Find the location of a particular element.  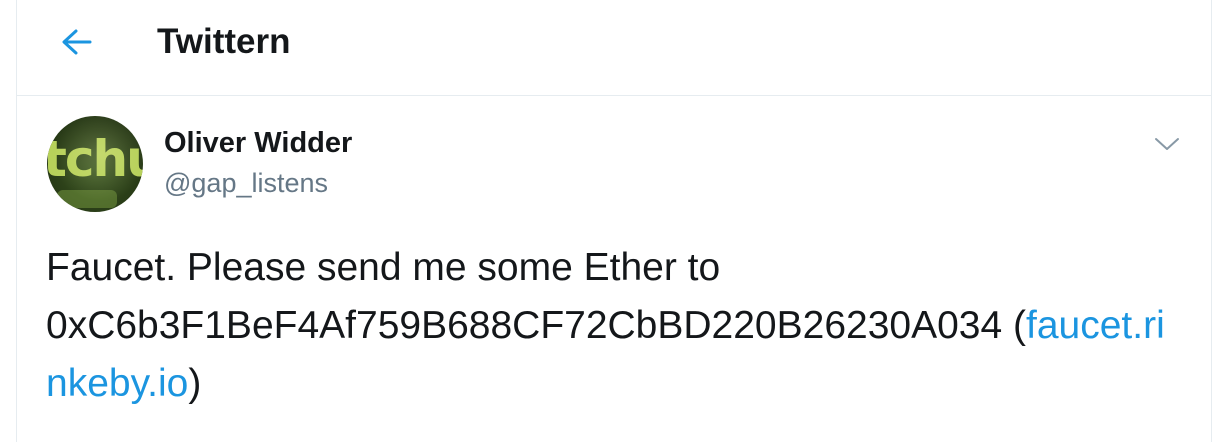

arrow-left-icon is located at coordinates (77, 42).